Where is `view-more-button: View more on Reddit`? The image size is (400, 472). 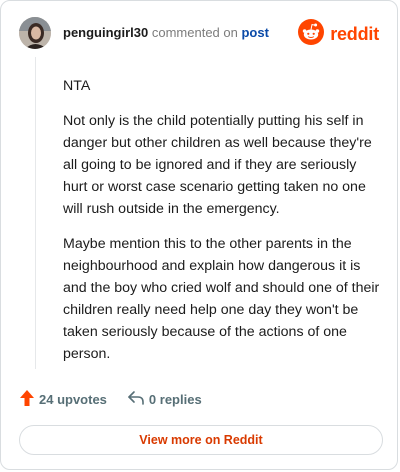 view-more-button: View more on Reddit is located at coordinates (201, 440).